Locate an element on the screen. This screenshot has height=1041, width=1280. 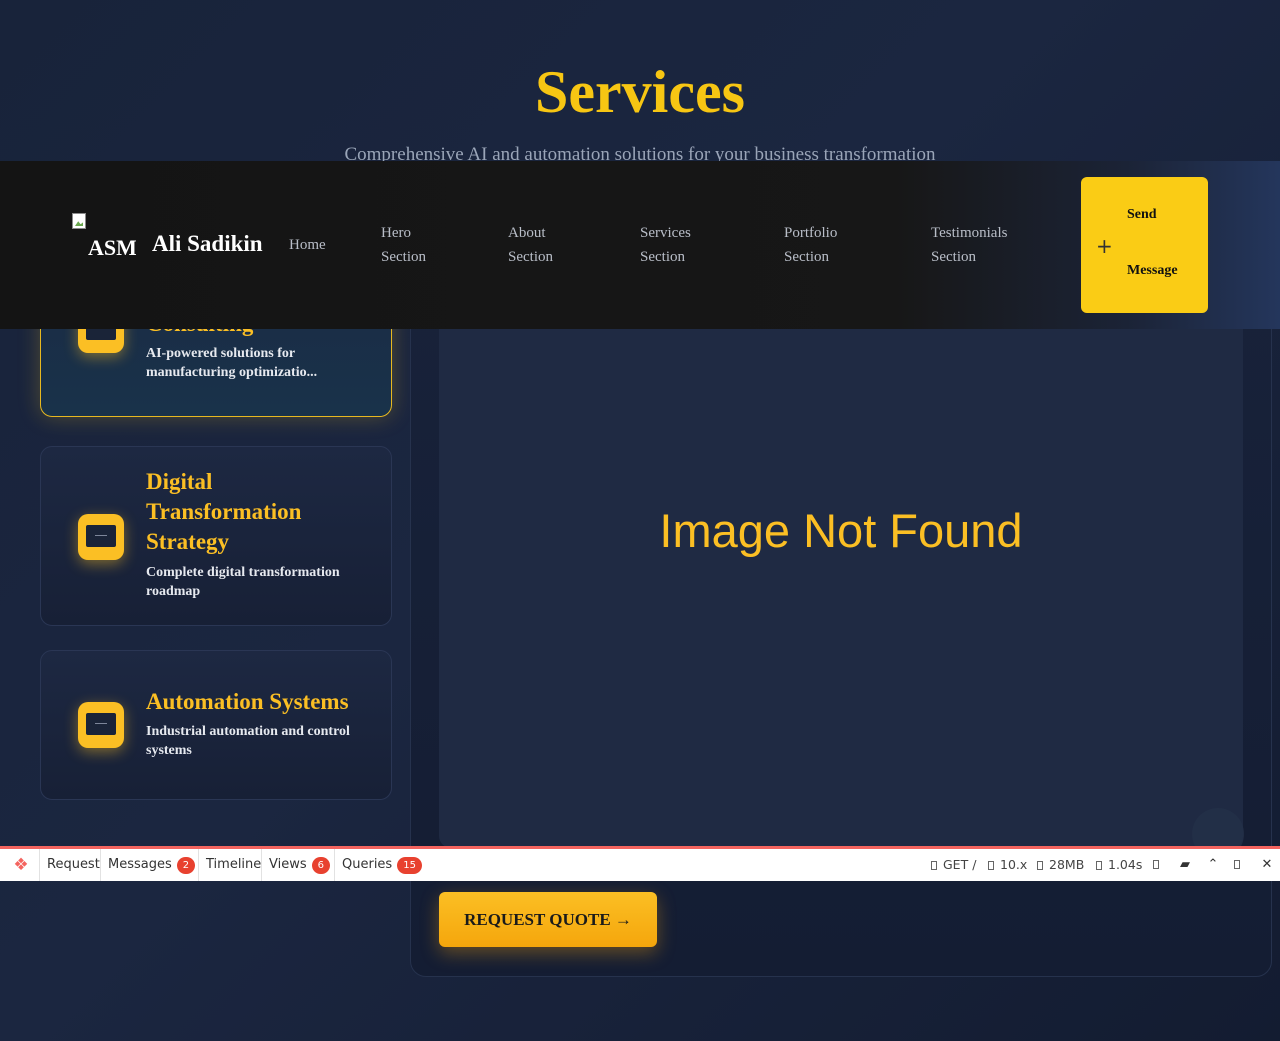
queries-count-badge: 15 is located at coordinates (409, 865).